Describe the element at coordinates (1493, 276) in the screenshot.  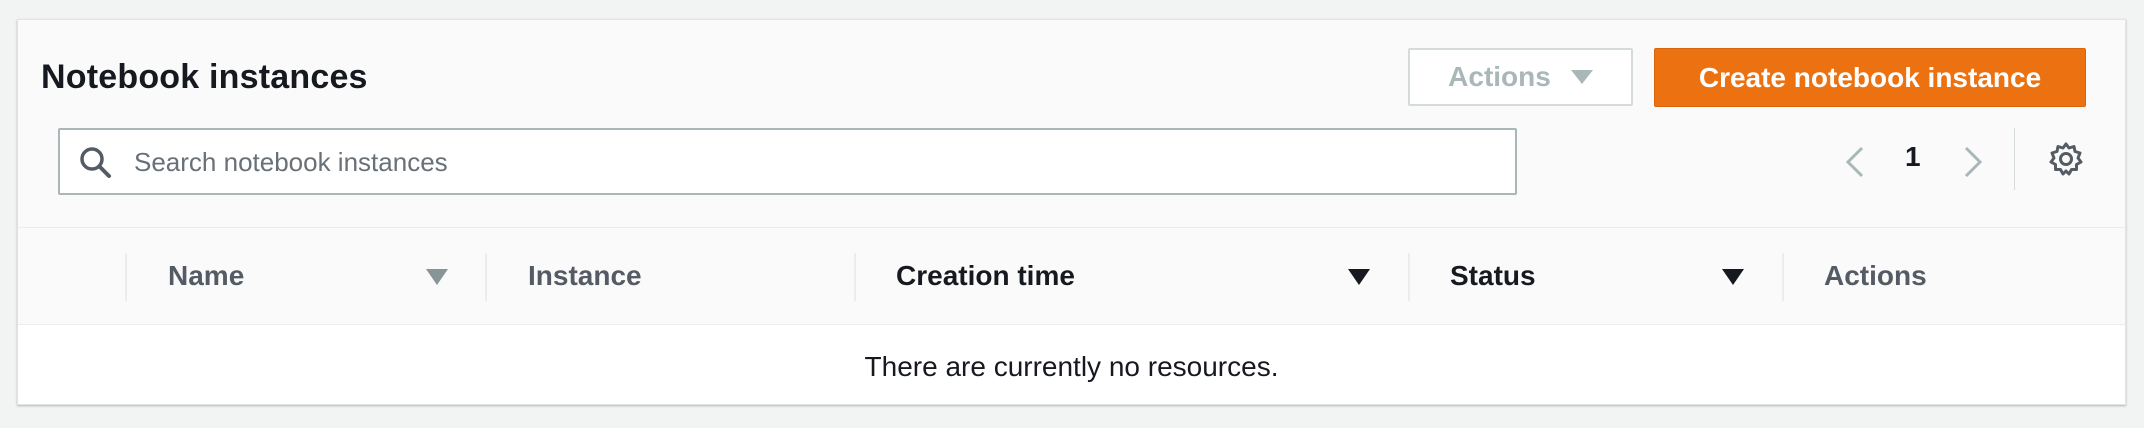
I see `column-header-status: Status` at that location.